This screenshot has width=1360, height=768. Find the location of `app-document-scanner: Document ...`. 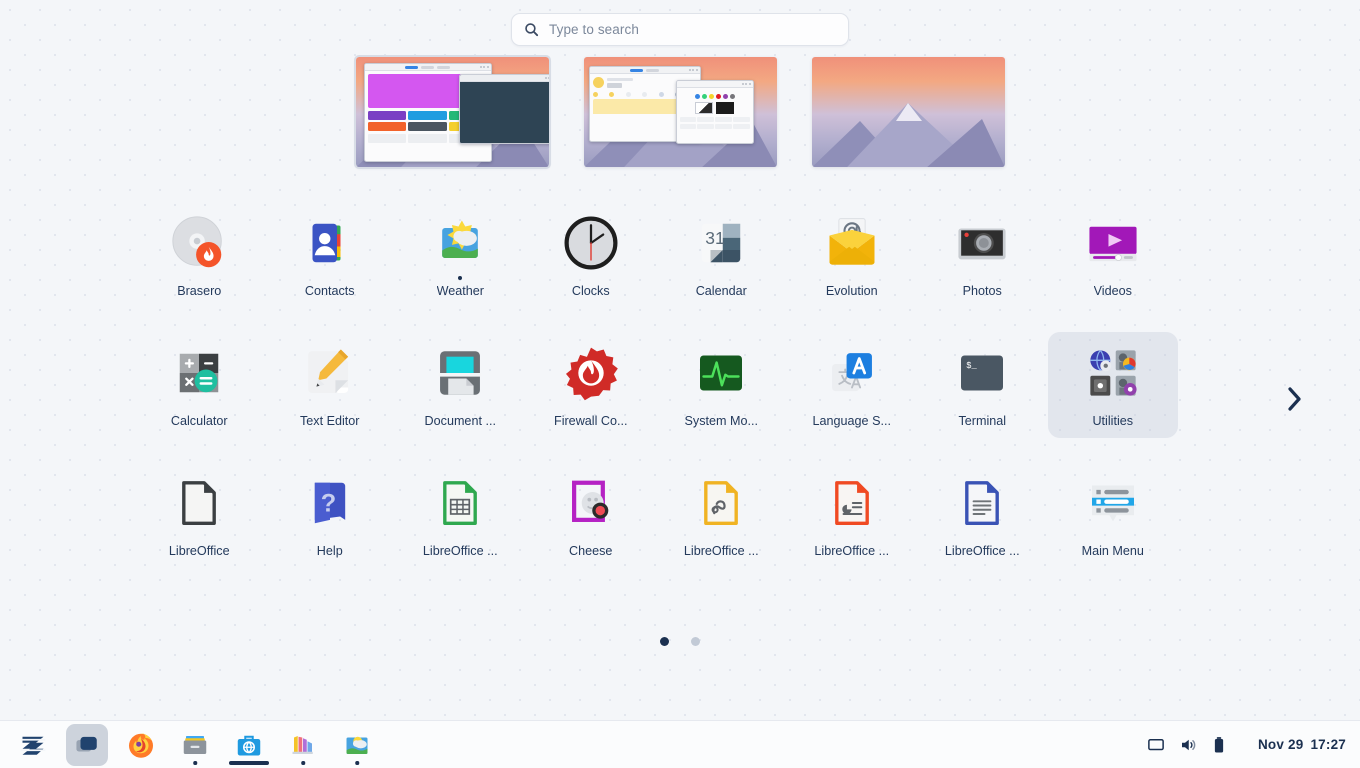

app-document-scanner: Document ... is located at coordinates (460, 385).